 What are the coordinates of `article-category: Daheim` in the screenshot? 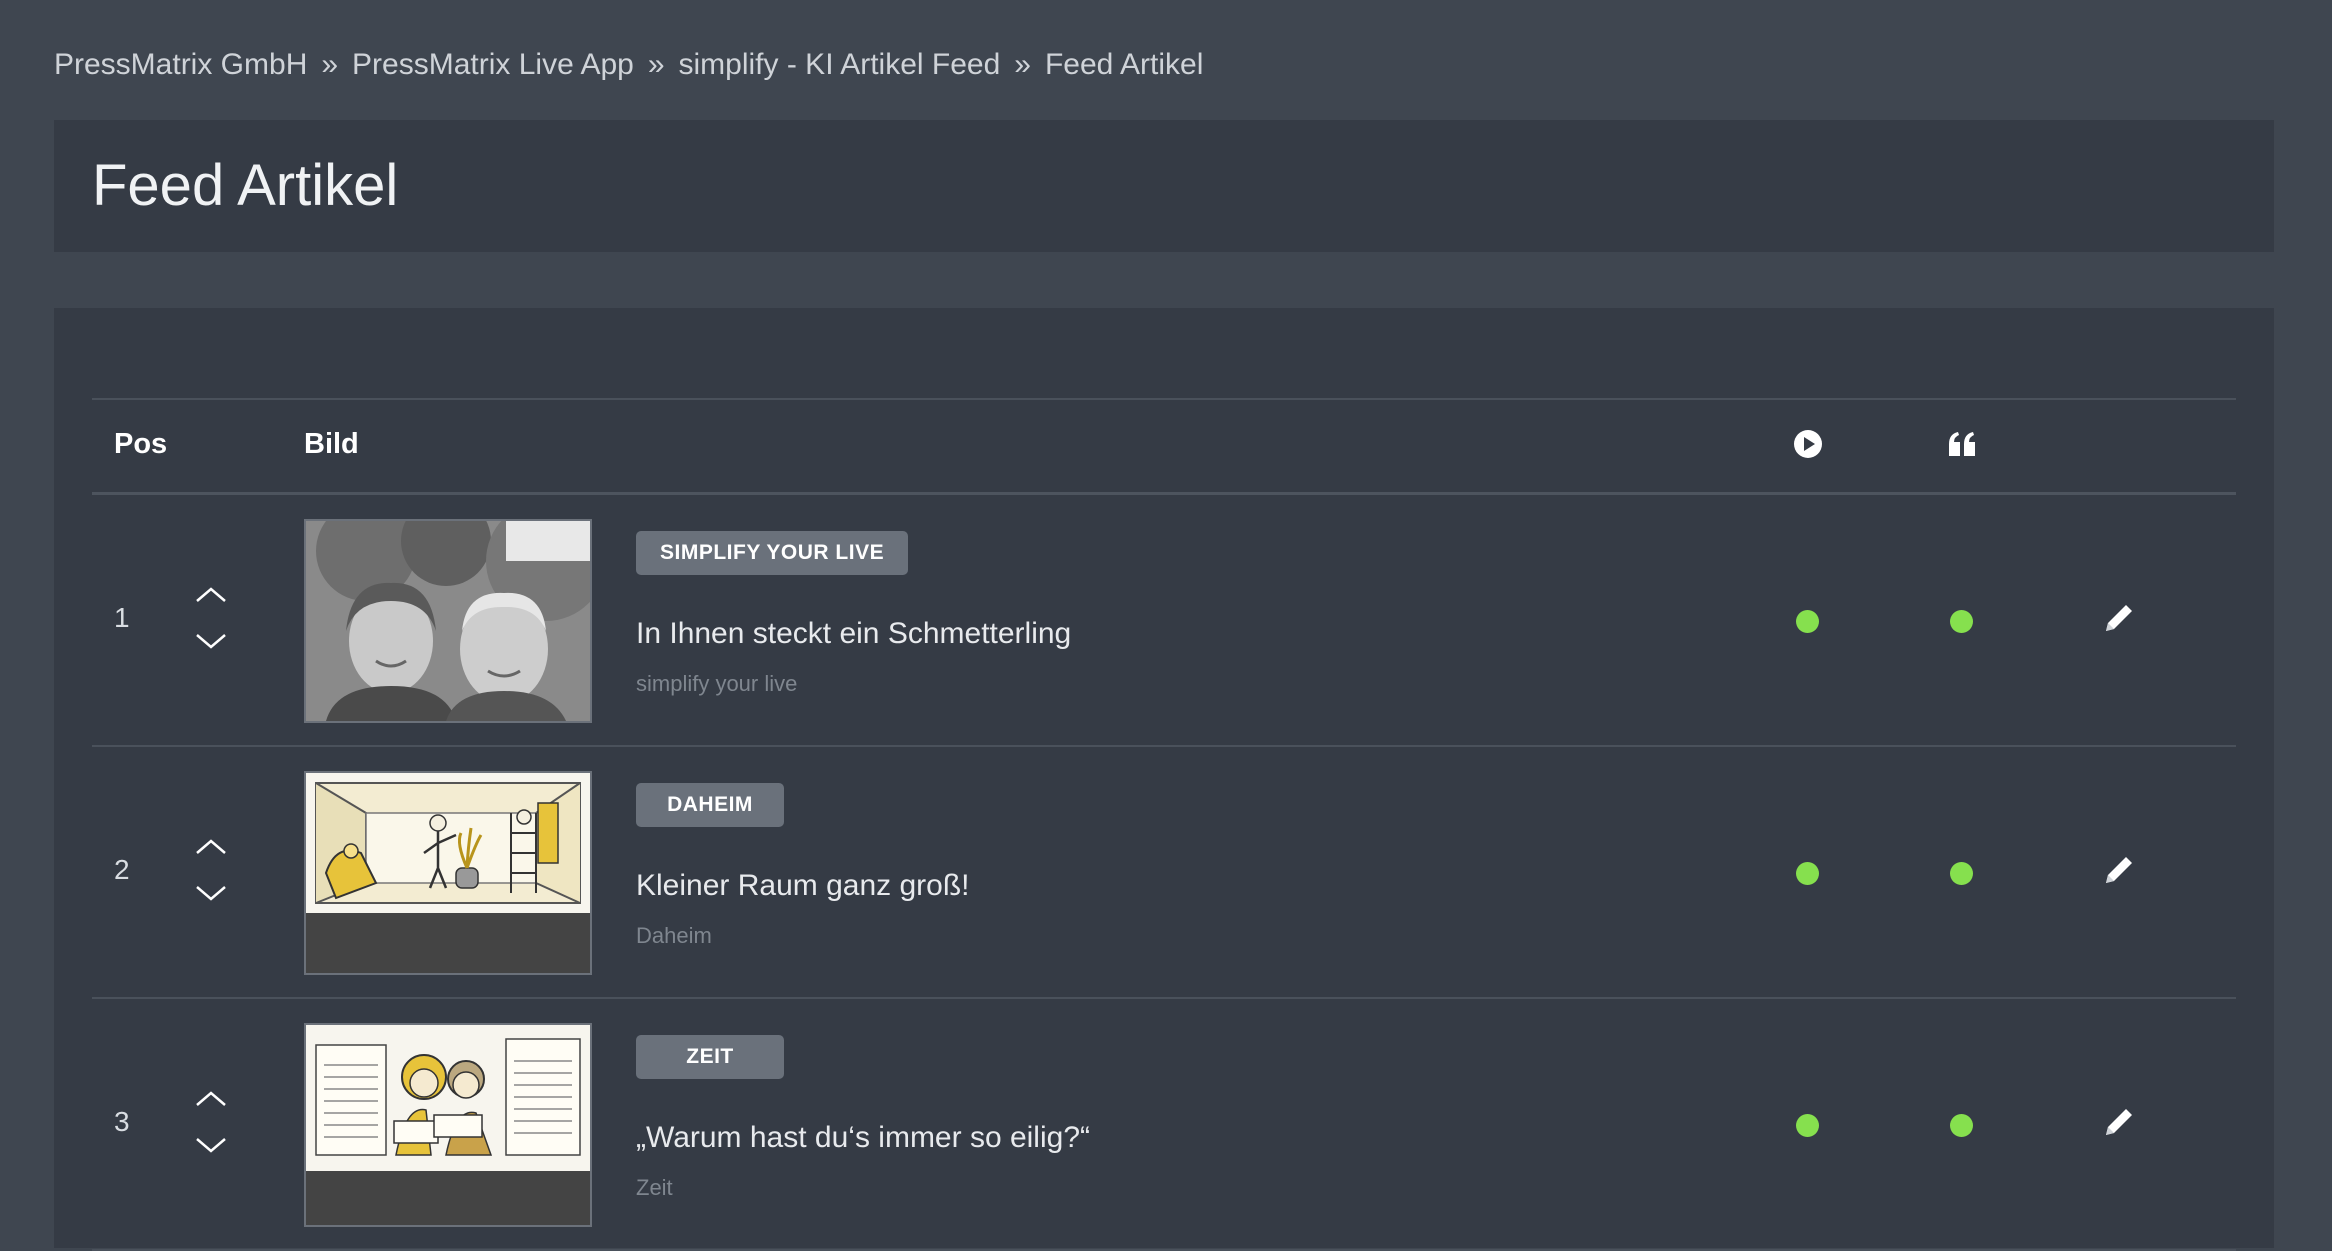 It's located at (674, 935).